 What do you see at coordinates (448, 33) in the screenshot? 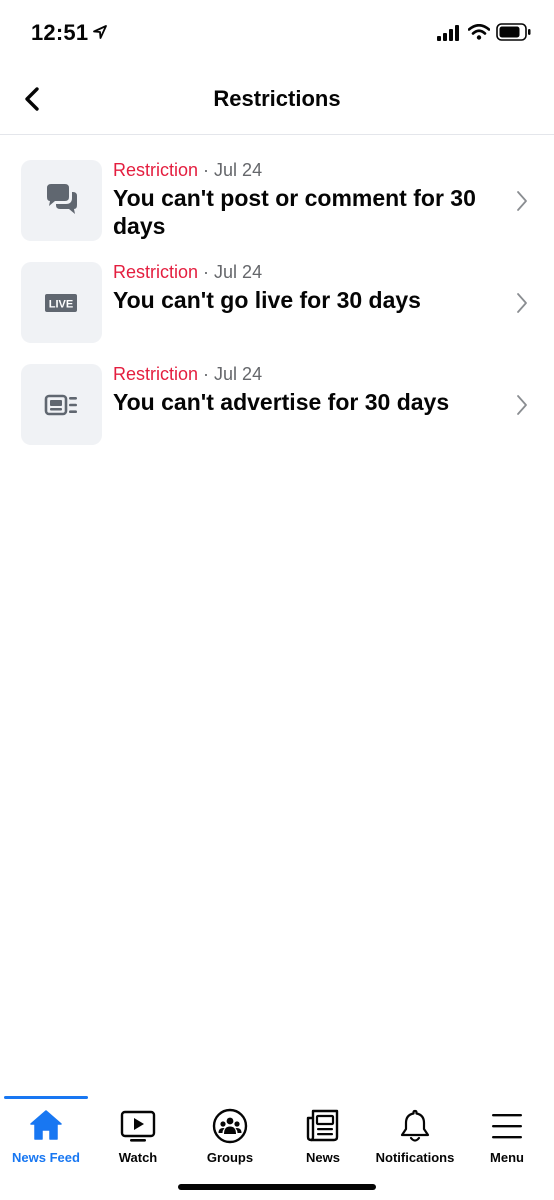
I see `cellular-signal-icon` at bounding box center [448, 33].